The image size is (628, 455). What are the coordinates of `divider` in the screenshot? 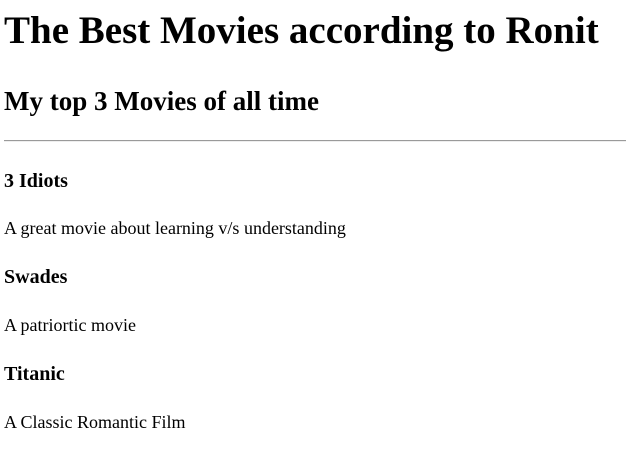 It's located at (315, 141).